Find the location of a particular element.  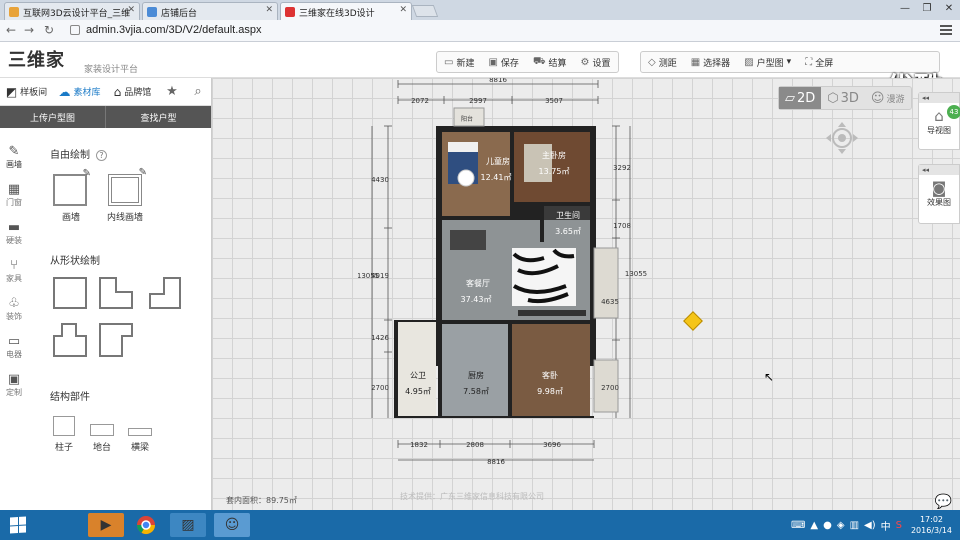

rect-shape-tool is located at coordinates (70, 293).